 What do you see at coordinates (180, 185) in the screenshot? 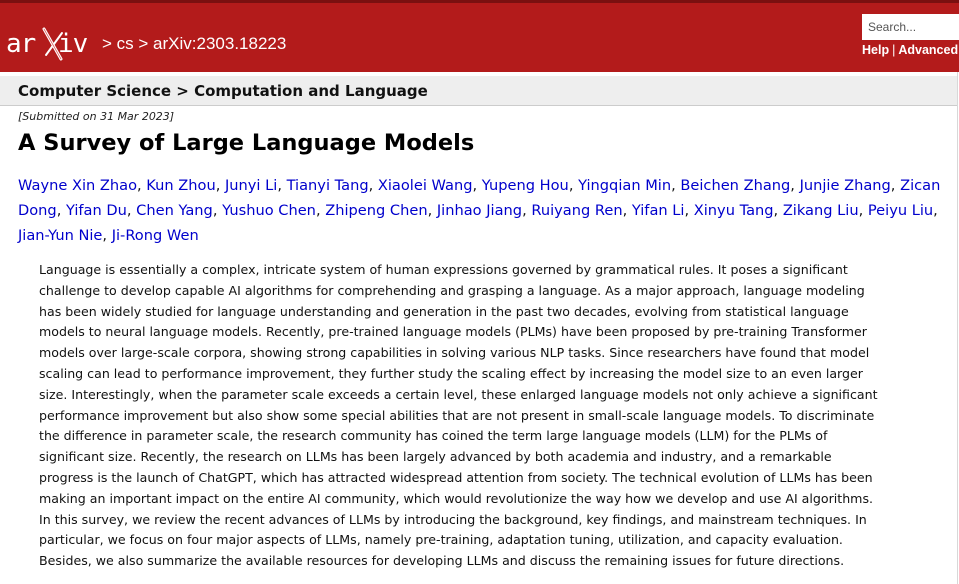
I see `author-link: Kun Zhou` at bounding box center [180, 185].